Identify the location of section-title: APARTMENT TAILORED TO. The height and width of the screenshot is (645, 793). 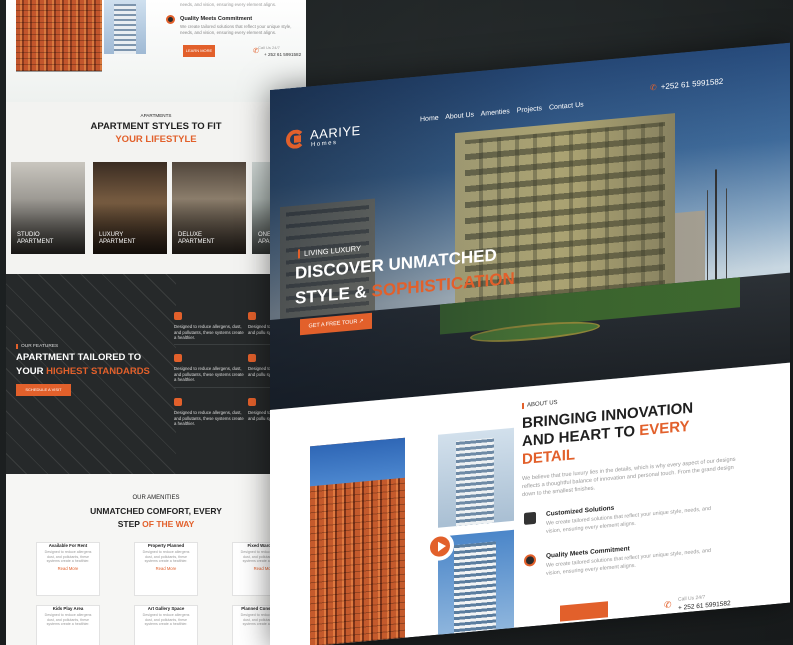
(79, 357).